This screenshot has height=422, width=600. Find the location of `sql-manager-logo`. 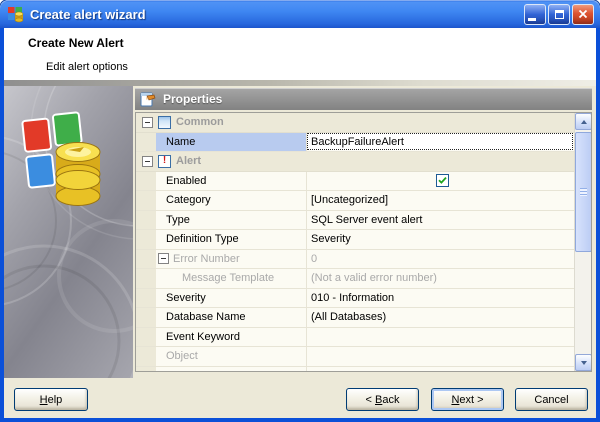

sql-manager-logo is located at coordinates (68, 232).